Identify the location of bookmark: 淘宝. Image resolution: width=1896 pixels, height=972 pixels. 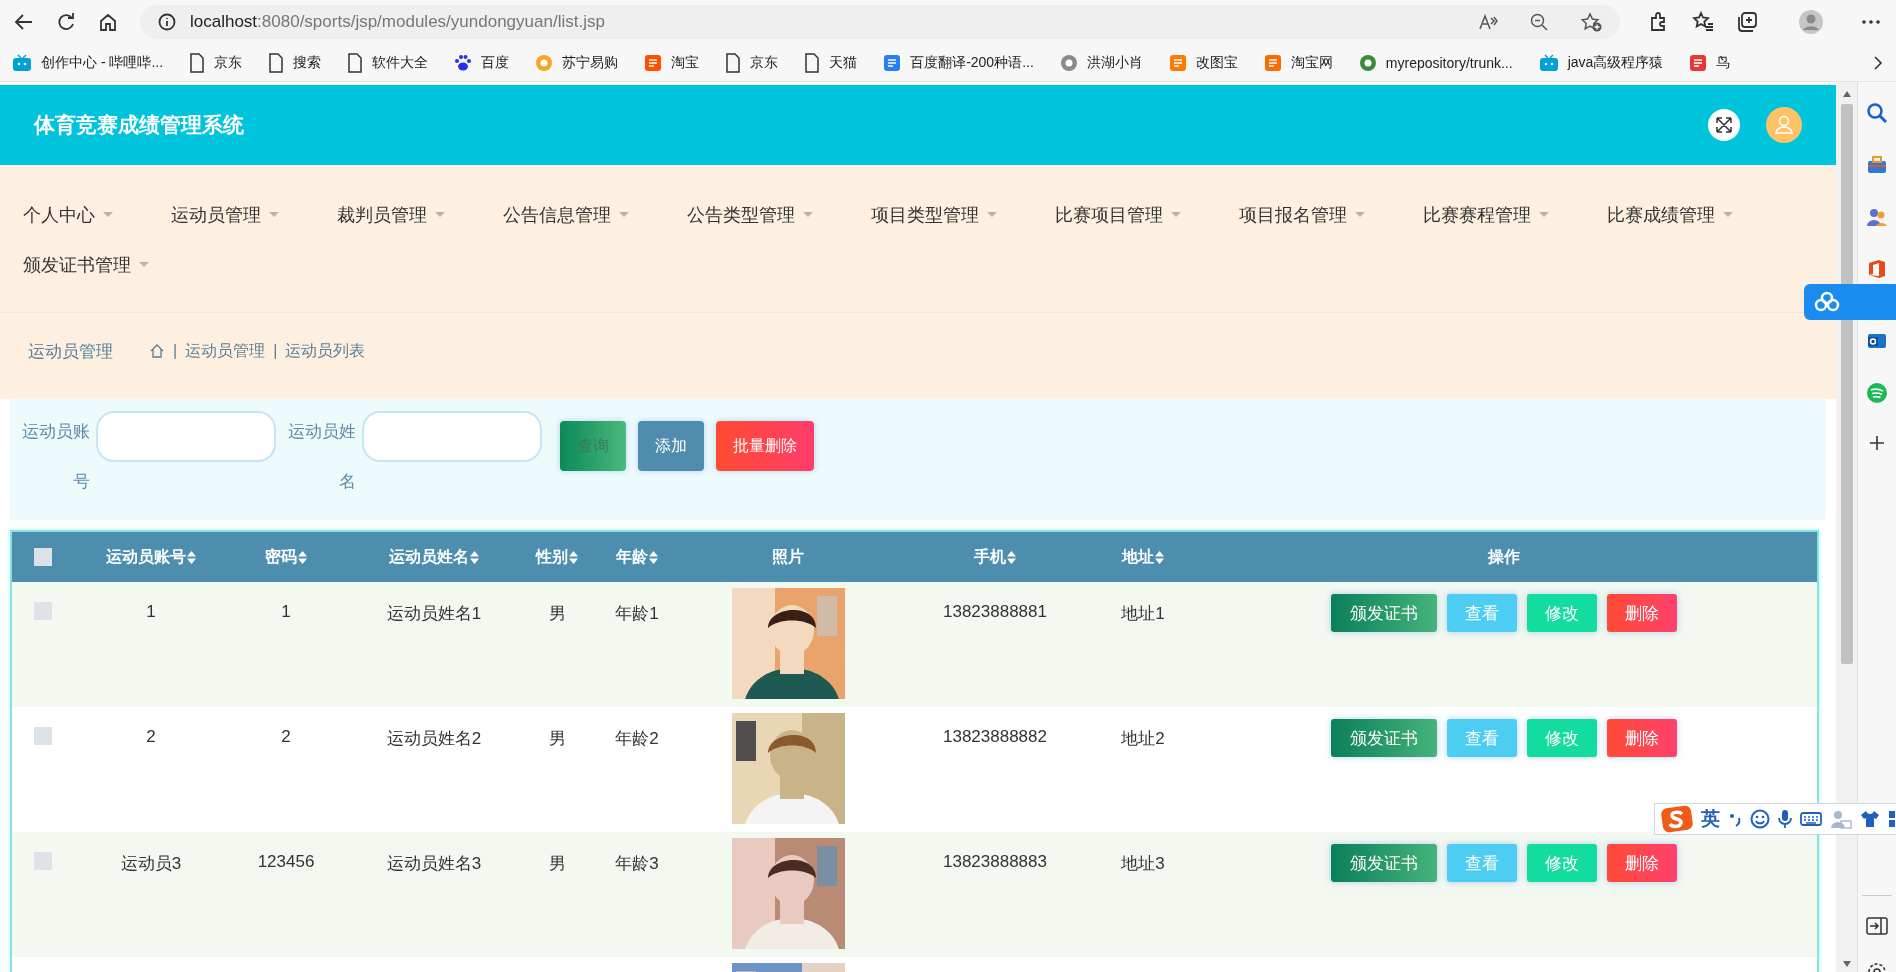
(672, 62).